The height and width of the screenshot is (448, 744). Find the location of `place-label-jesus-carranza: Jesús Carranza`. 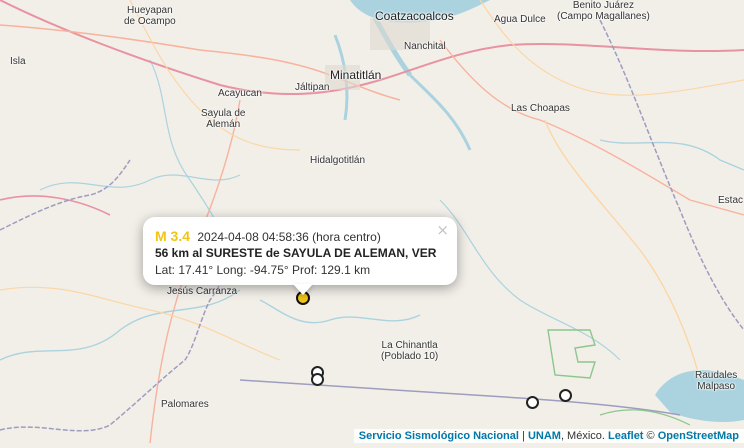

place-label-jesus-carranza: Jesús Carranza is located at coordinates (202, 291).